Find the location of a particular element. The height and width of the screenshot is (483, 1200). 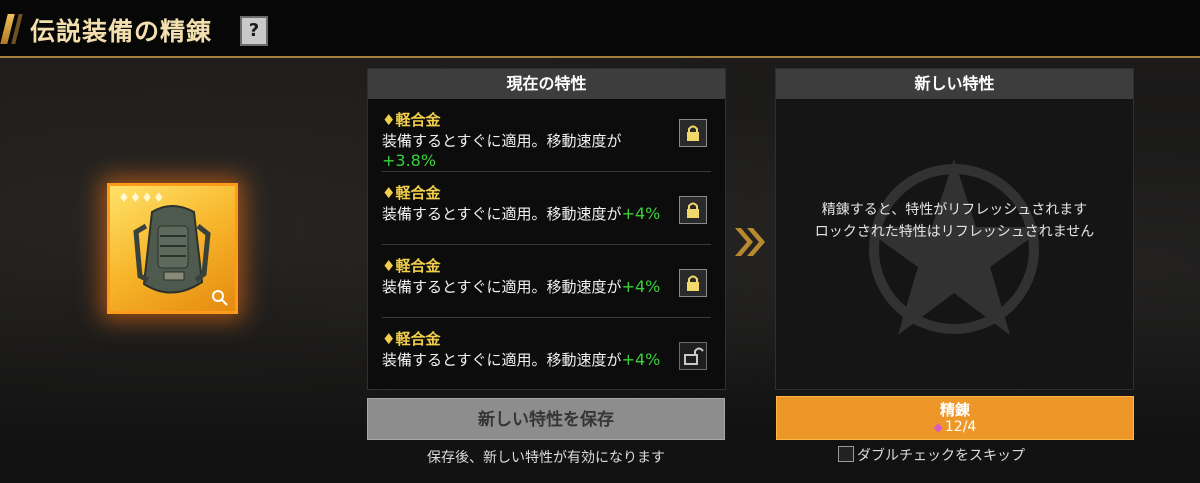

refine-cost: ◆ 12/4 is located at coordinates (955, 427).